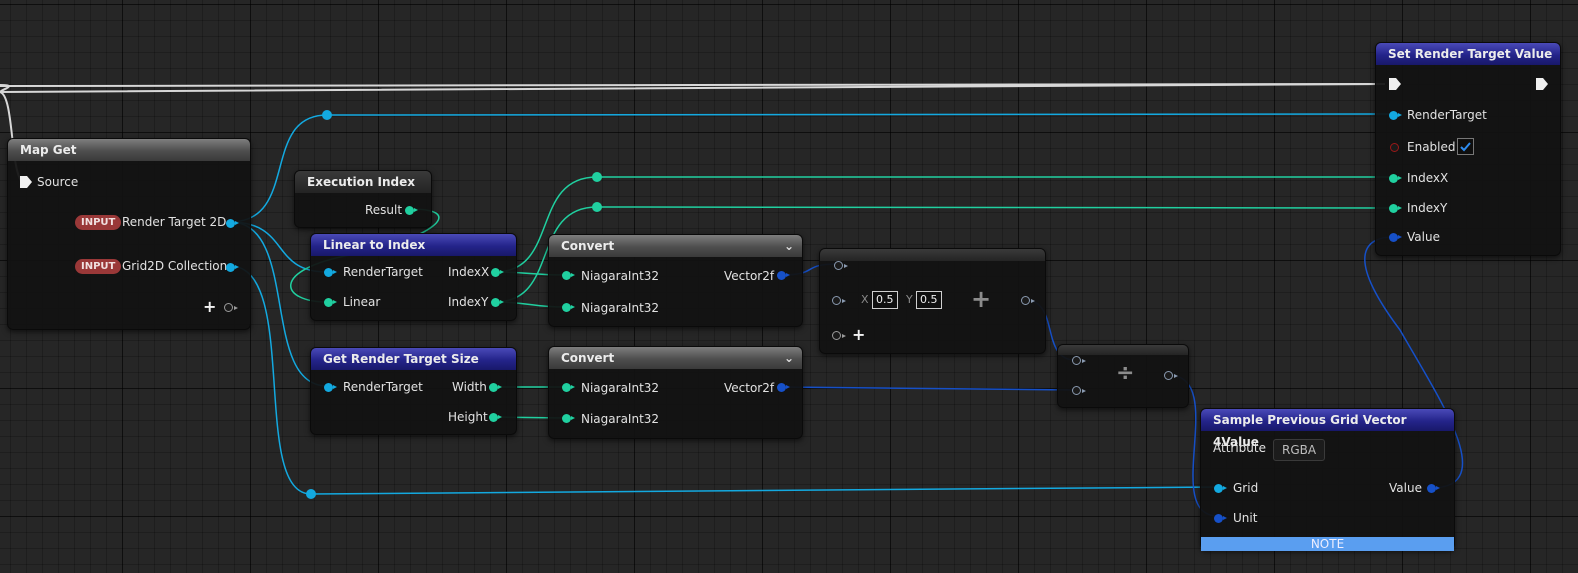  What do you see at coordinates (330, 302) in the screenshot?
I see `linear-pin` at bounding box center [330, 302].